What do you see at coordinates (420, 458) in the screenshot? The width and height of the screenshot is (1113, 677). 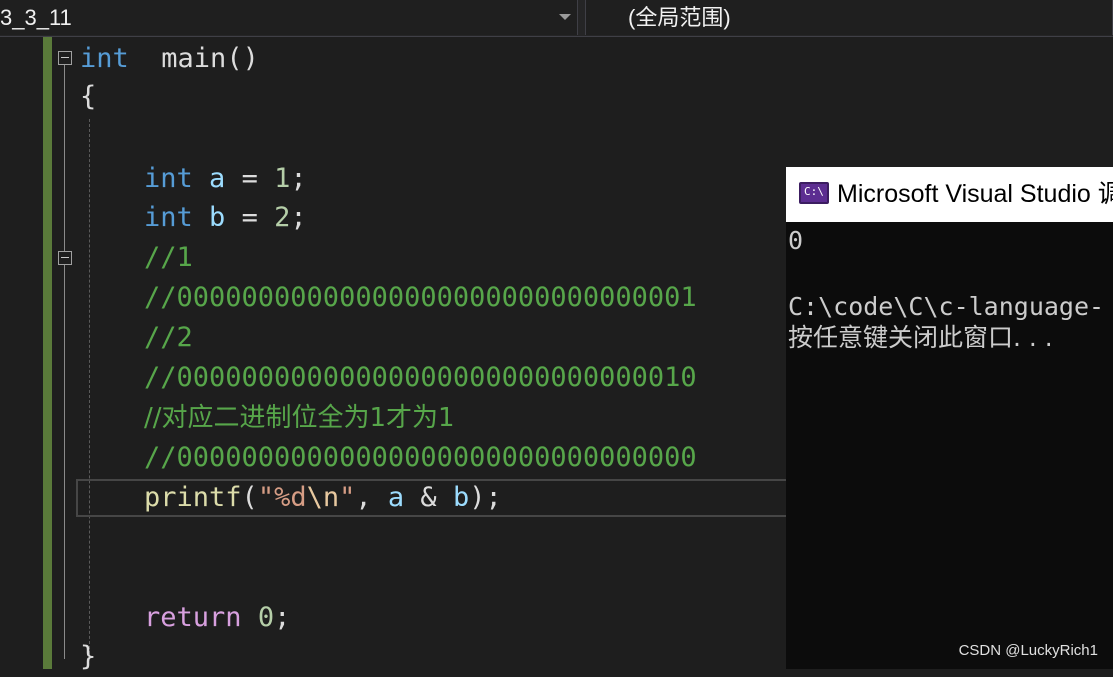 I see `comment-line: //00000000000000000000000000000000` at bounding box center [420, 458].